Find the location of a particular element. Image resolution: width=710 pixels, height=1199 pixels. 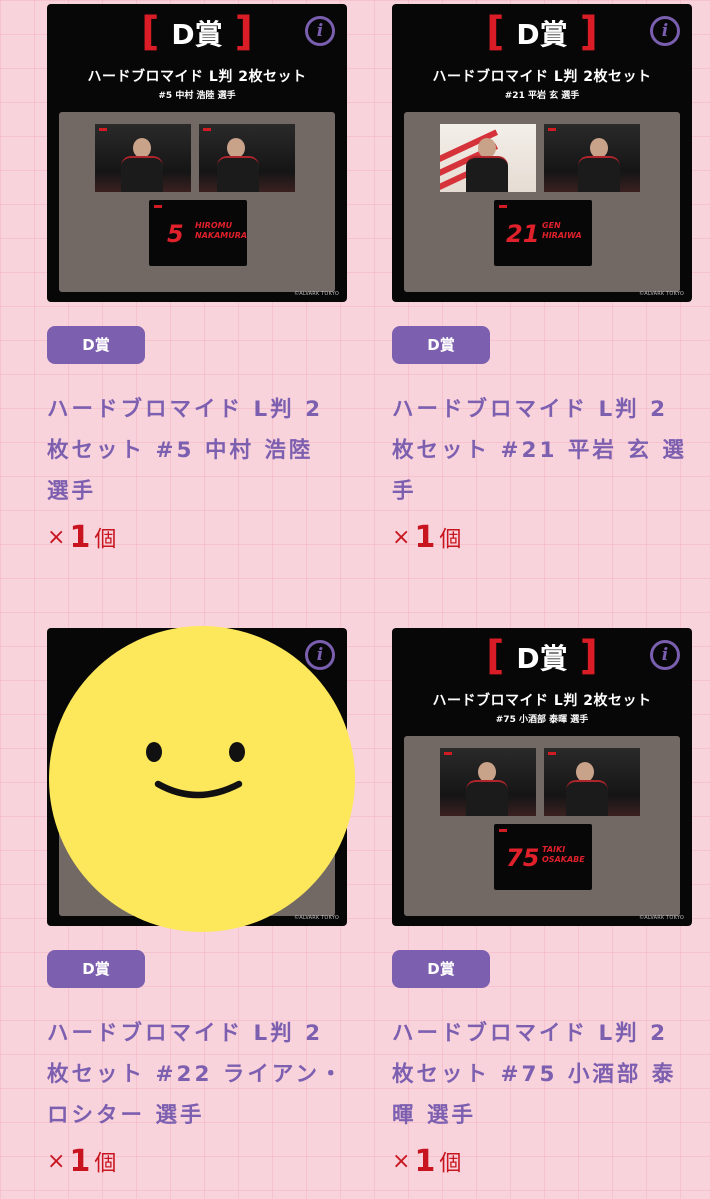

image-subtitle: #75 小酒部 泰暉 選手 is located at coordinates (542, 720).